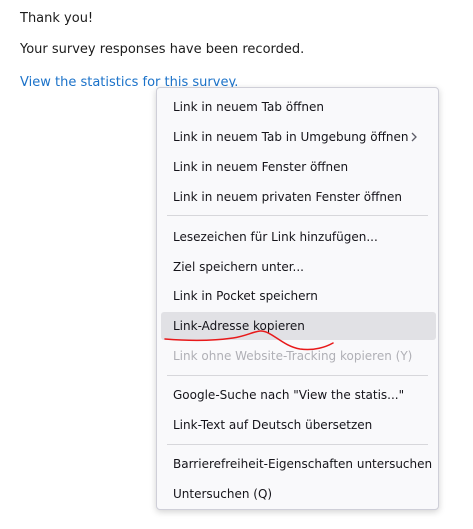 Image resolution: width=473 pixels, height=529 pixels. I want to click on menu-item-inspect: Untersuchen (Q), so click(298, 494).